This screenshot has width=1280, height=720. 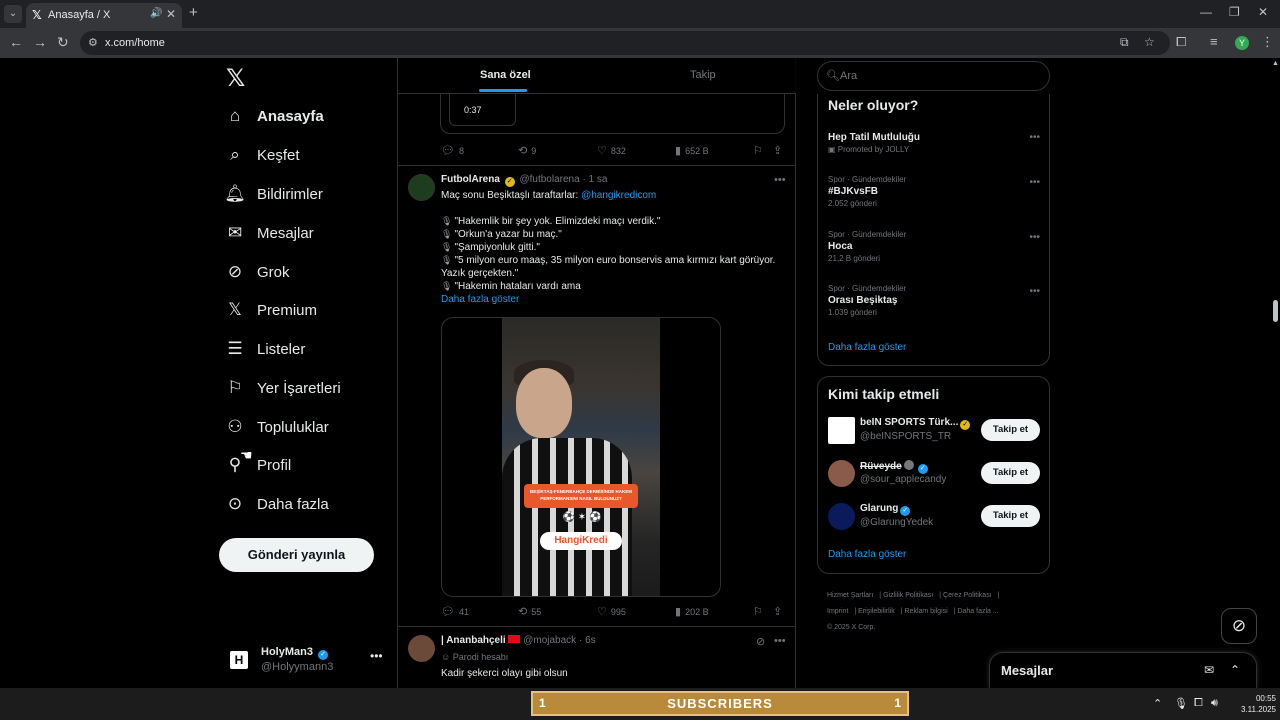 What do you see at coordinates (273, 194) in the screenshot?
I see `nav-item-bell: 🔔︎ Bildirimler` at bounding box center [273, 194].